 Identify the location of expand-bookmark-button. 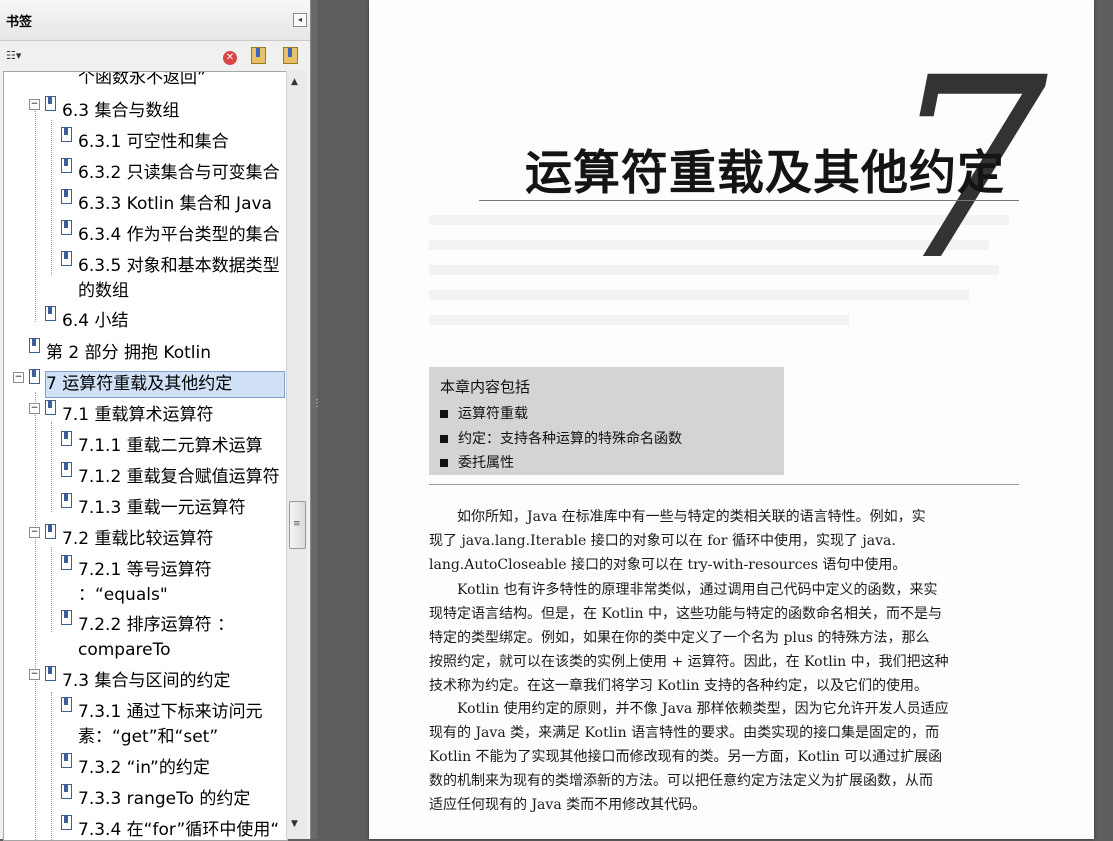
(258, 56).